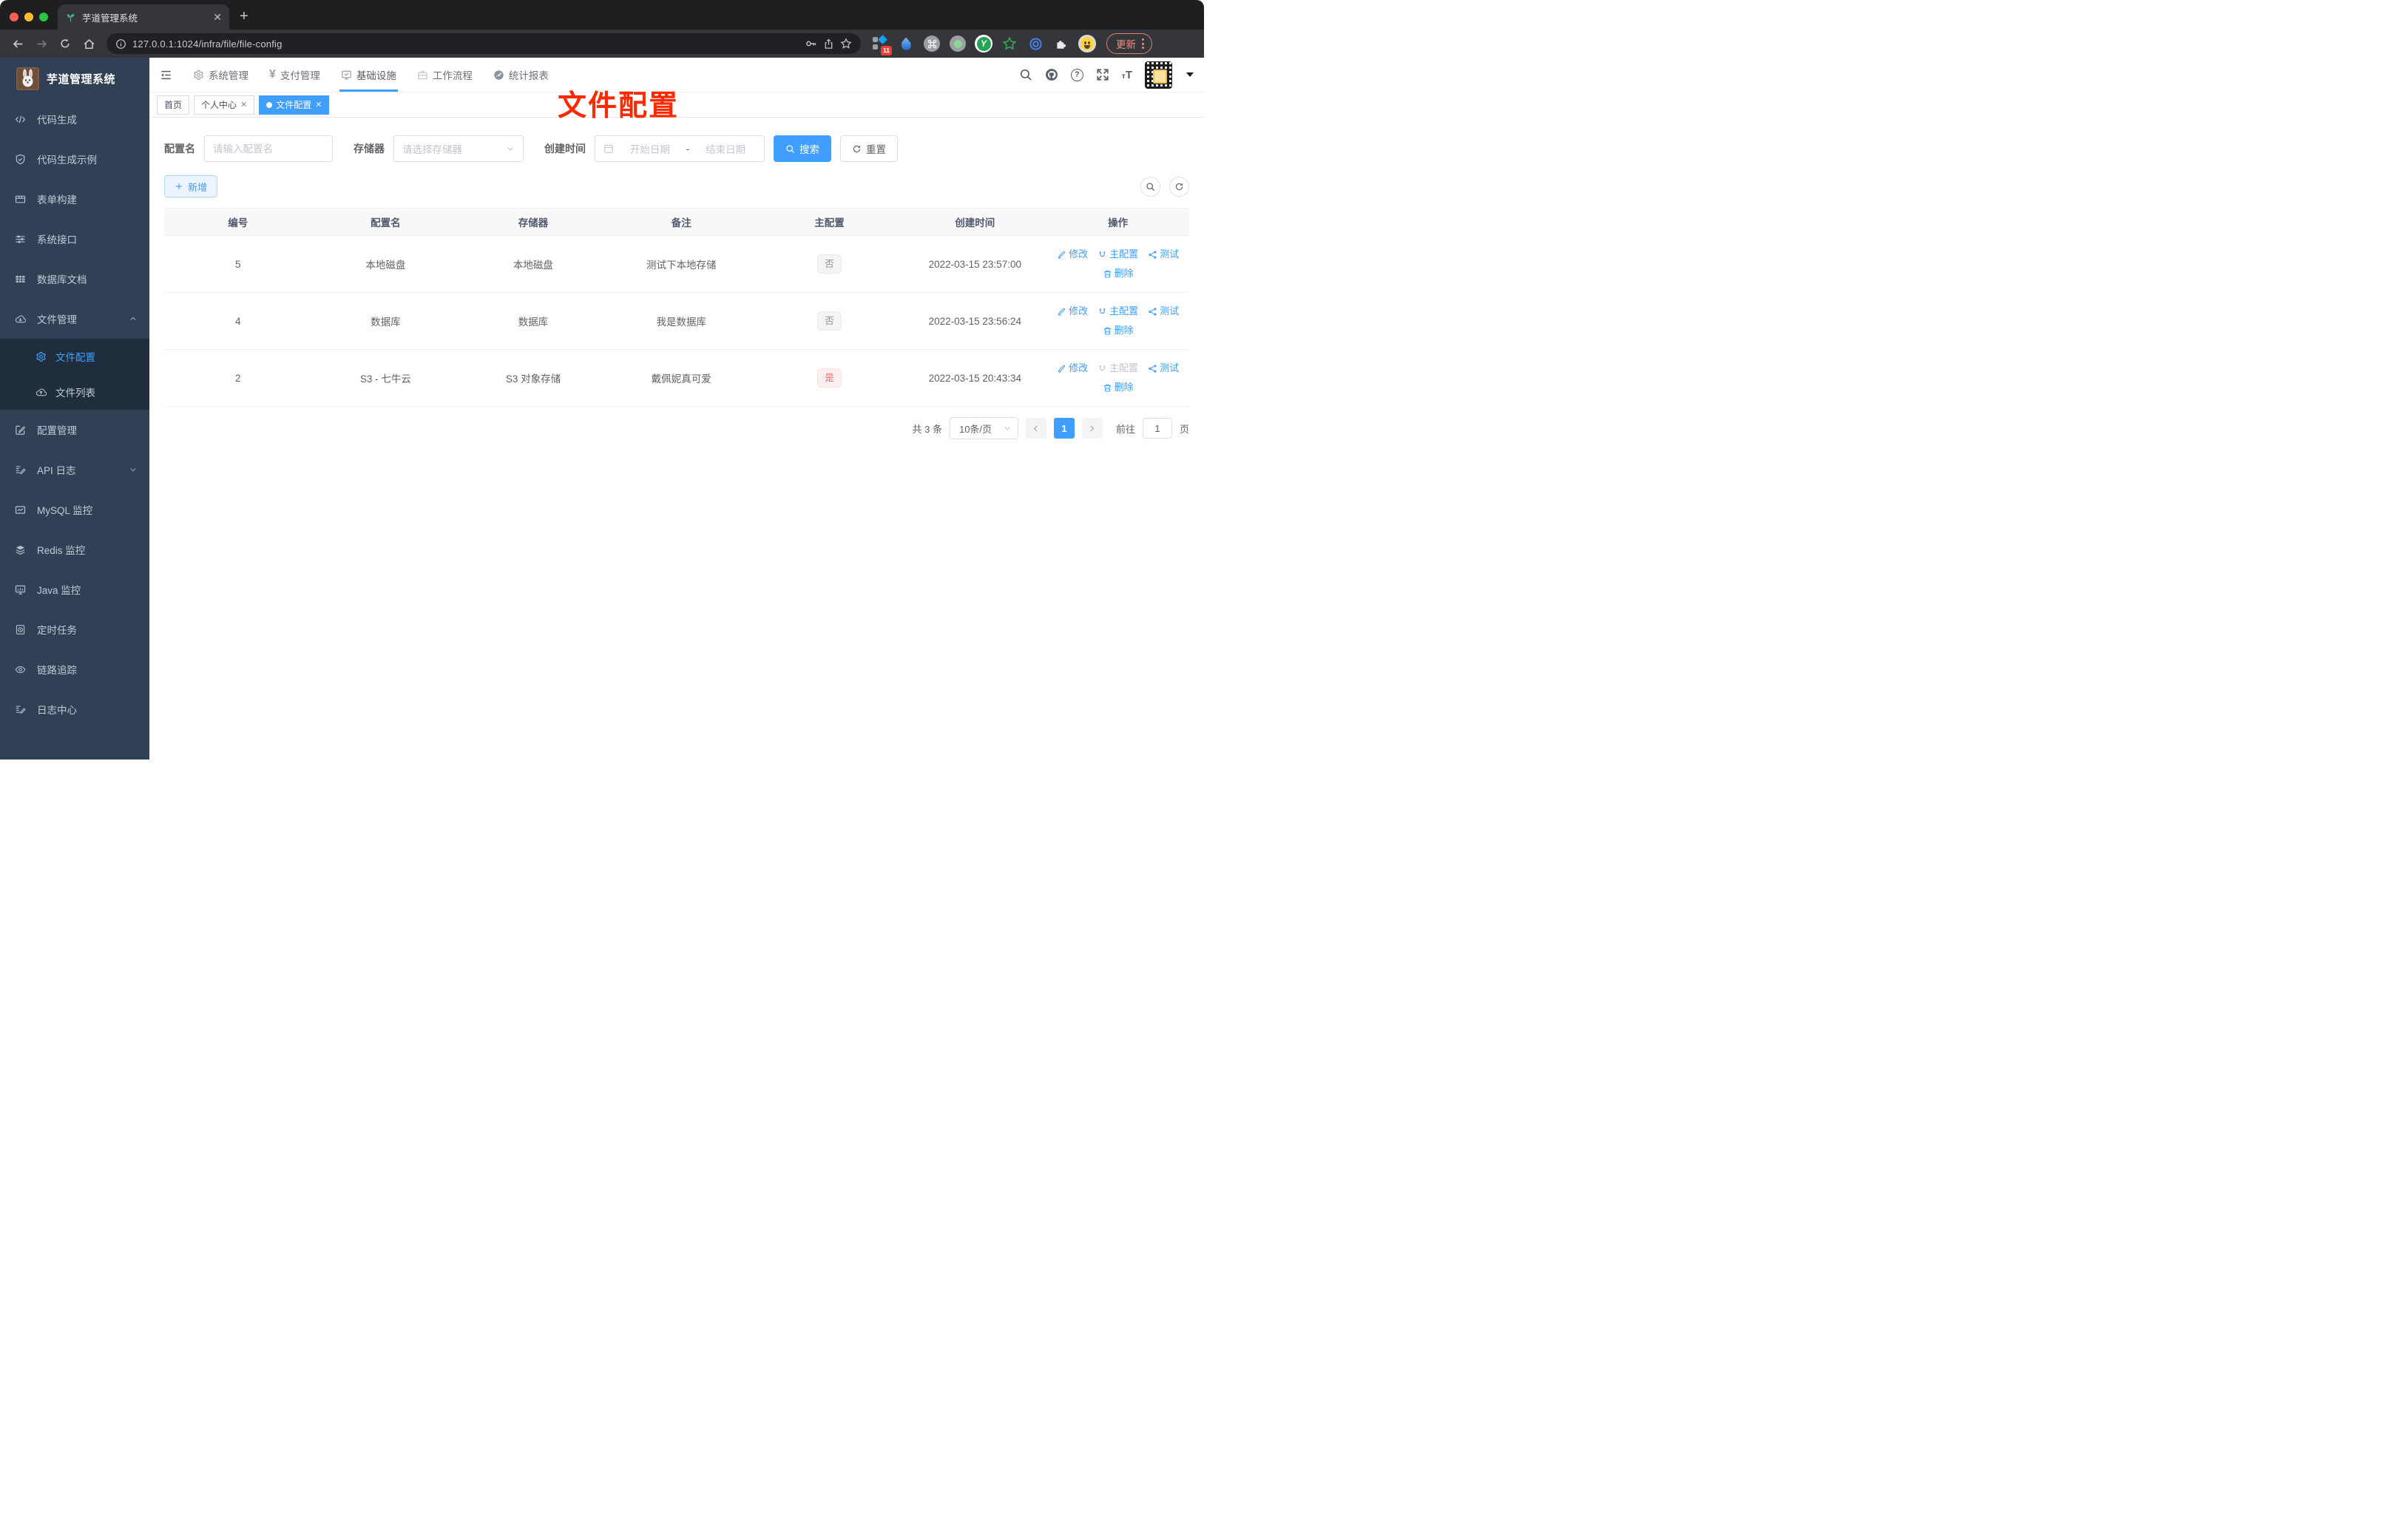  Describe the element at coordinates (385, 222) in the screenshot. I see `col-name: 配置名` at that location.